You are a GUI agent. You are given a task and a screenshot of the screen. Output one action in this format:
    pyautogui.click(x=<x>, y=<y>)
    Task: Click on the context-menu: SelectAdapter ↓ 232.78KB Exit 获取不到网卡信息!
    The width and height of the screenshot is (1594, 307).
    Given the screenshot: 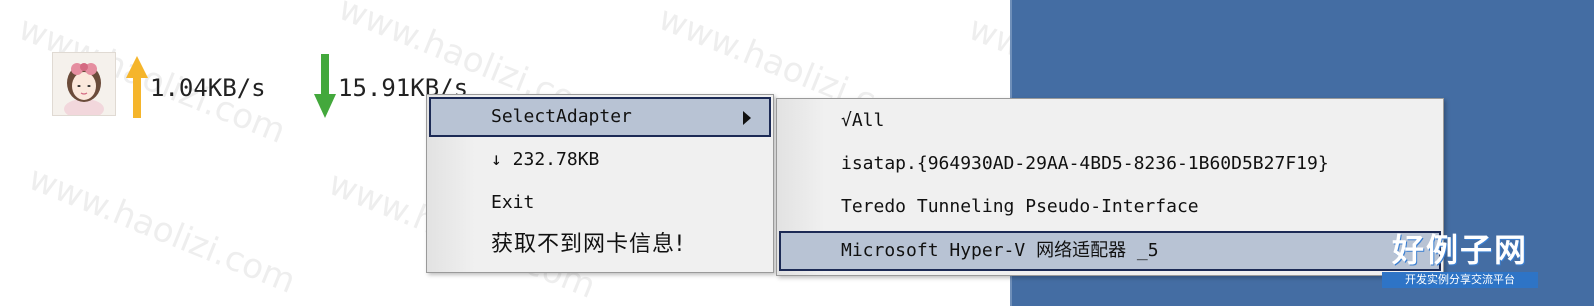 What is the action you would take?
    pyautogui.click(x=600, y=183)
    